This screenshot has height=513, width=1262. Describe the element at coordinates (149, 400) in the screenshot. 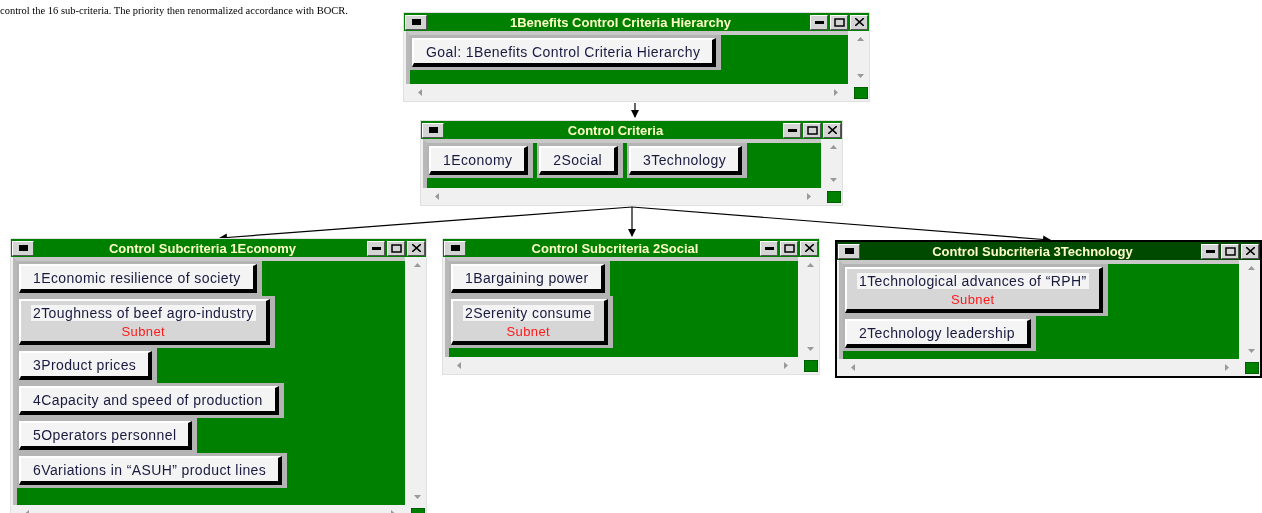

I see `node-button: 4Capacity and speed of production` at that location.